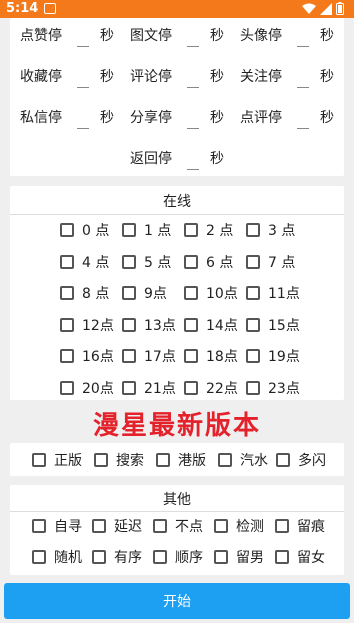 The width and height of the screenshot is (354, 623). Describe the element at coordinates (193, 128) in the screenshot. I see `stop-share-input` at that location.